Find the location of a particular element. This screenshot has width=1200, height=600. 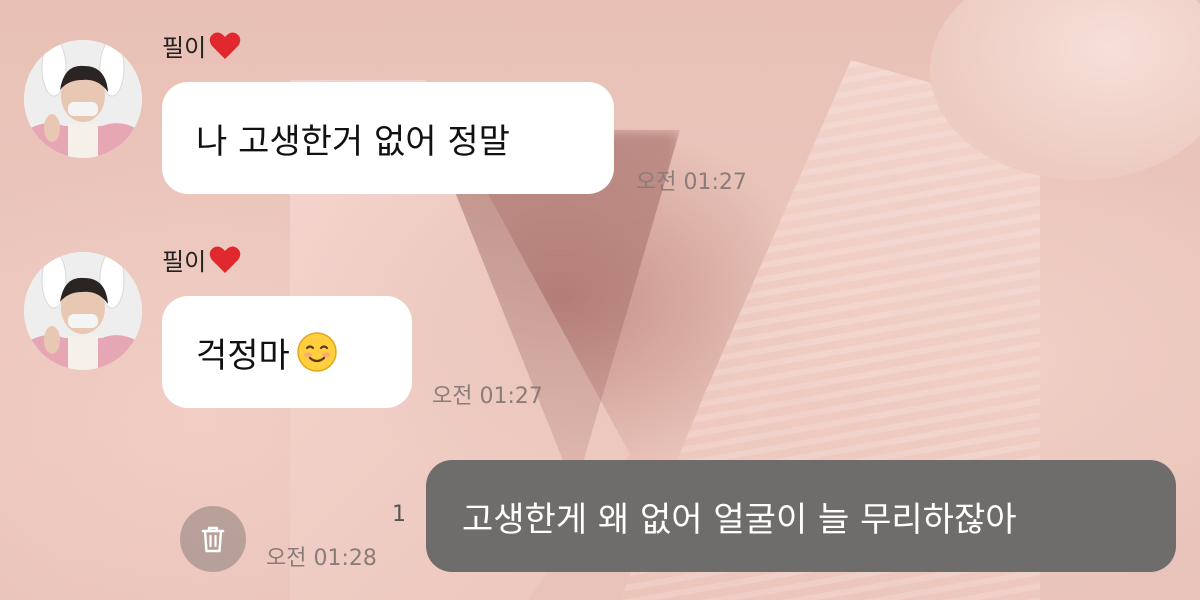

message-text: 나 고생한거 없어 정말 is located at coordinates (353, 141).